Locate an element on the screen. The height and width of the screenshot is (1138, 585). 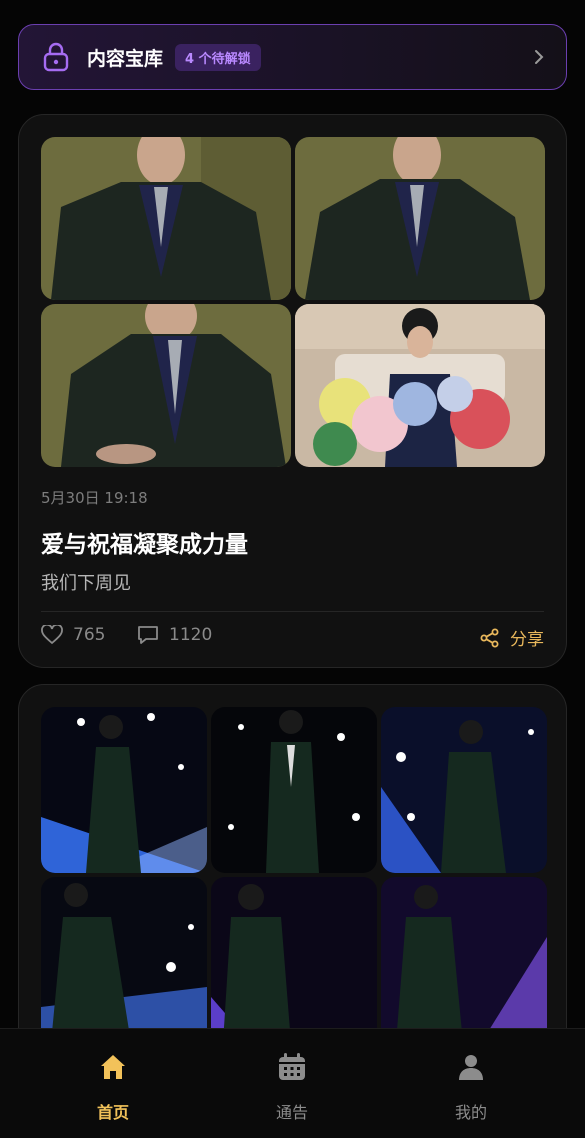
vault-pending-badge: 4 个待解锁 is located at coordinates (218, 57).